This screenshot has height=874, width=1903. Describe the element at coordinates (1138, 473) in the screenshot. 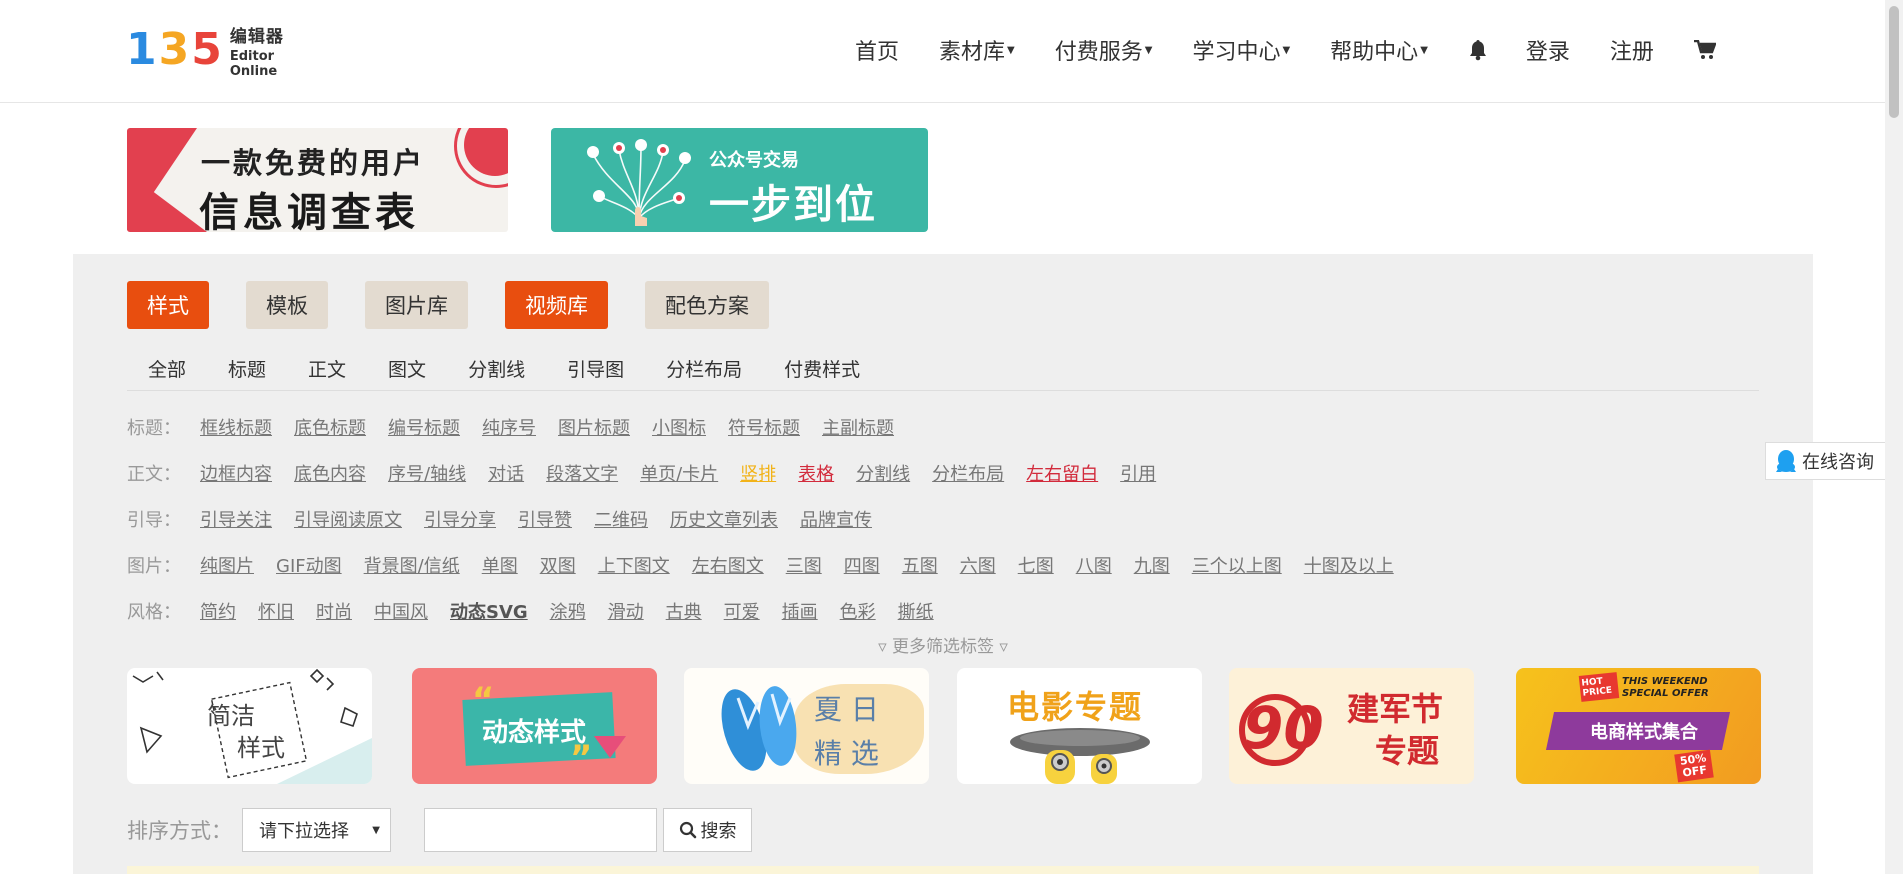

I see `filter-link: 引用` at that location.